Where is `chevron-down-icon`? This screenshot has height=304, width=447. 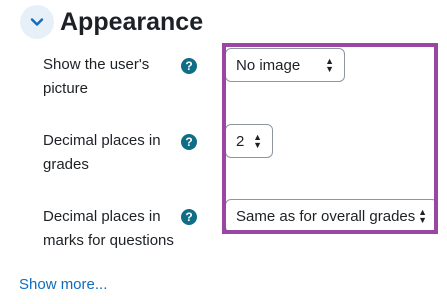
chevron-down-icon is located at coordinates (37, 22).